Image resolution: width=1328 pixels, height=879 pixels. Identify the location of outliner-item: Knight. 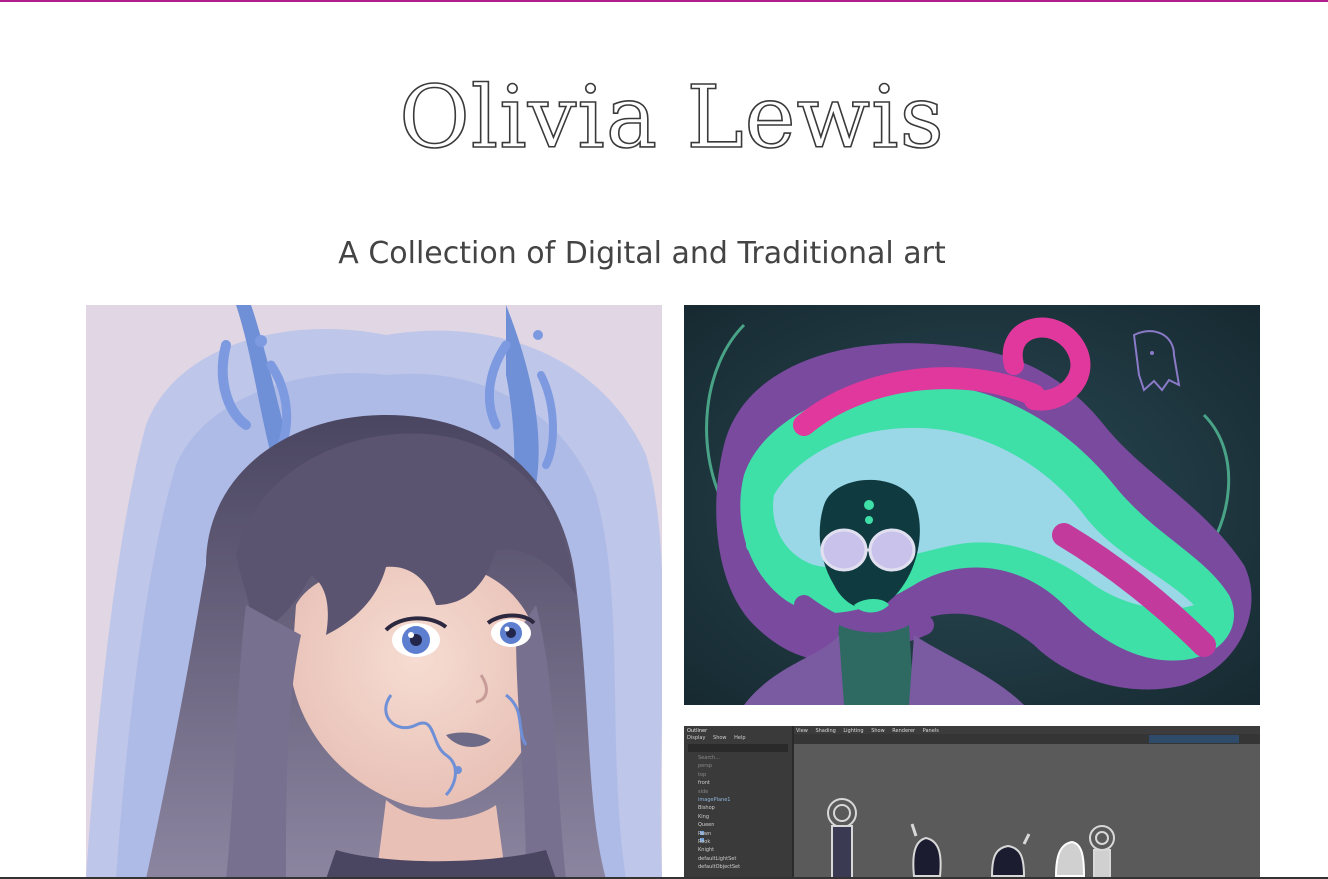
(706, 850).